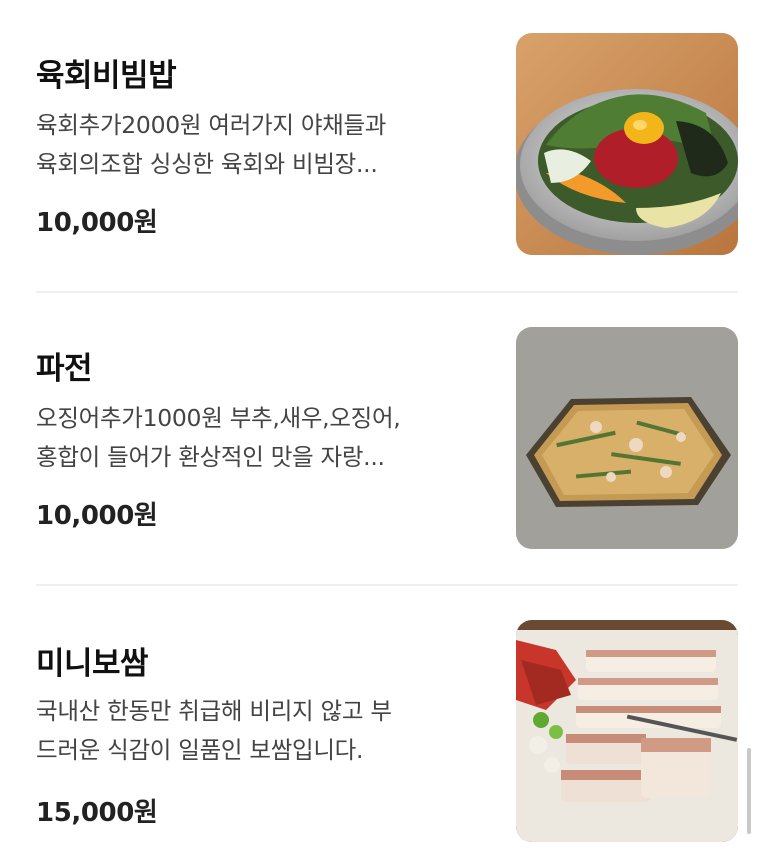 The image size is (773, 854). Describe the element at coordinates (261, 731) in the screenshot. I see `menu-item-description: 국내산 한동만 취급해 비리지 않고 부 드러운 식감이 일품인 보쌈입니다.` at that location.